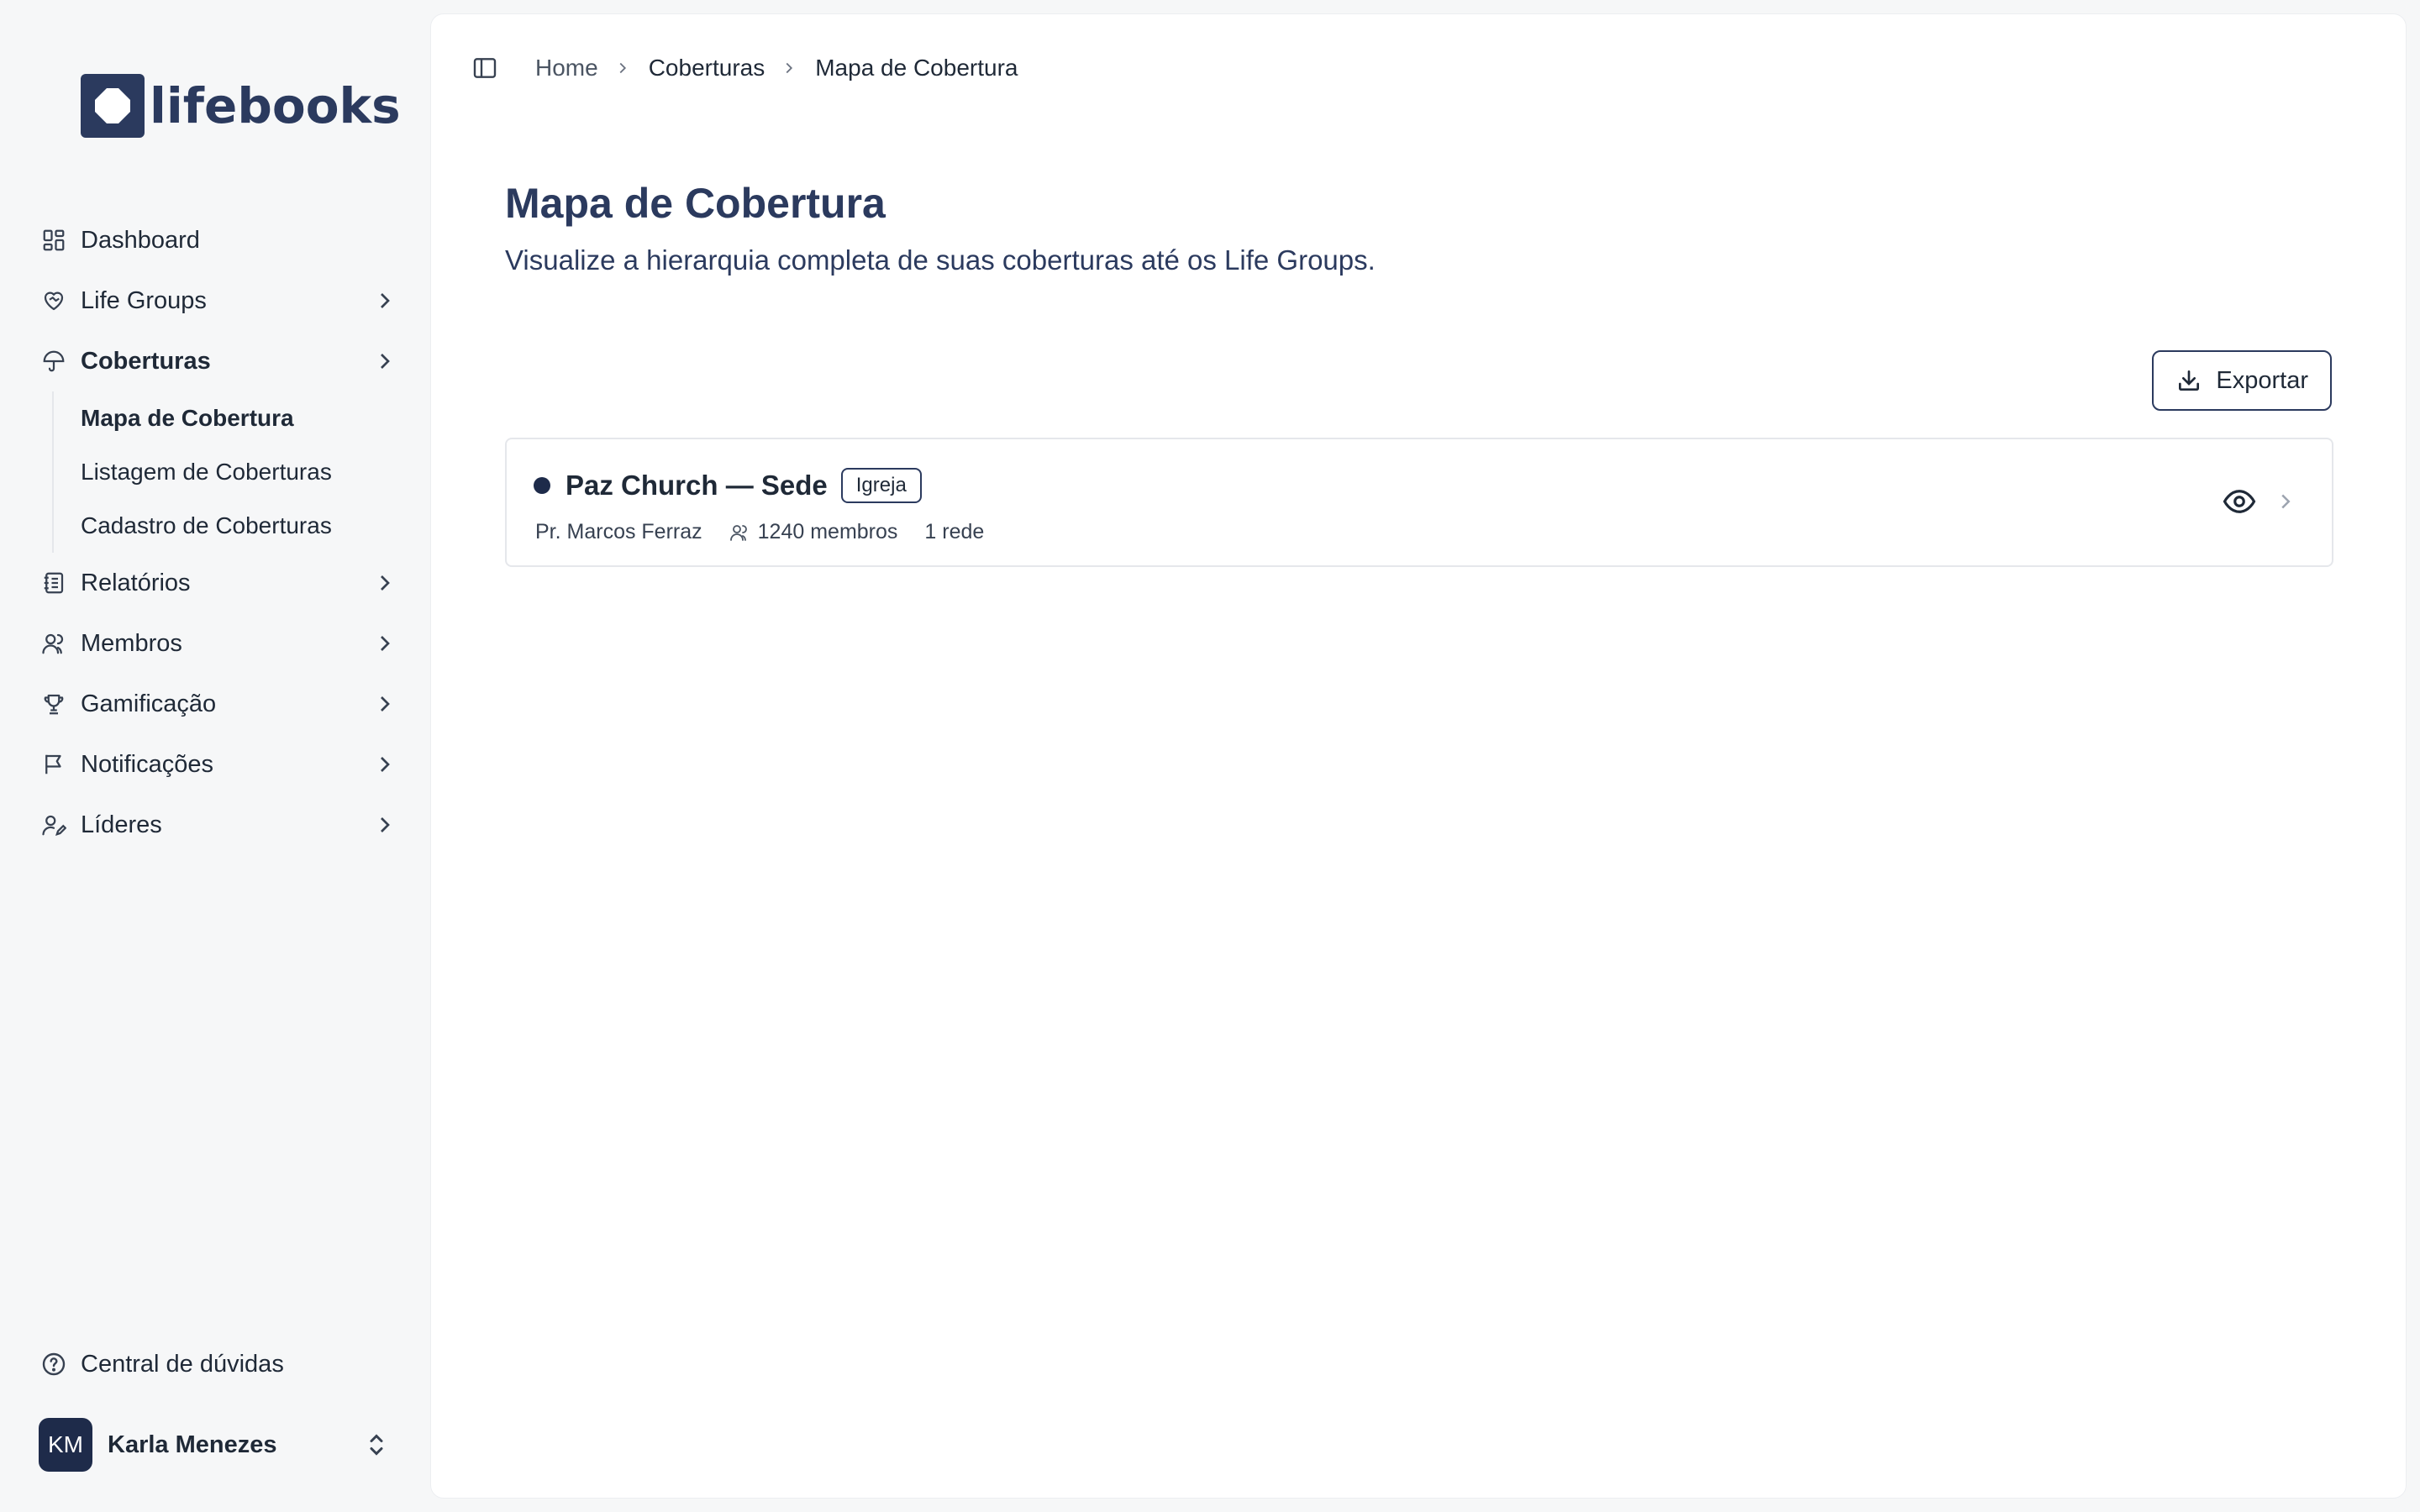 This screenshot has height=1512, width=2420. I want to click on pastor-name: Pr. Marcos Ferraz, so click(618, 531).